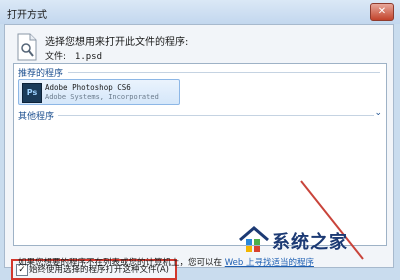 The height and width of the screenshot is (280, 400). I want to click on chevron-down-icon: ⌄, so click(378, 113).